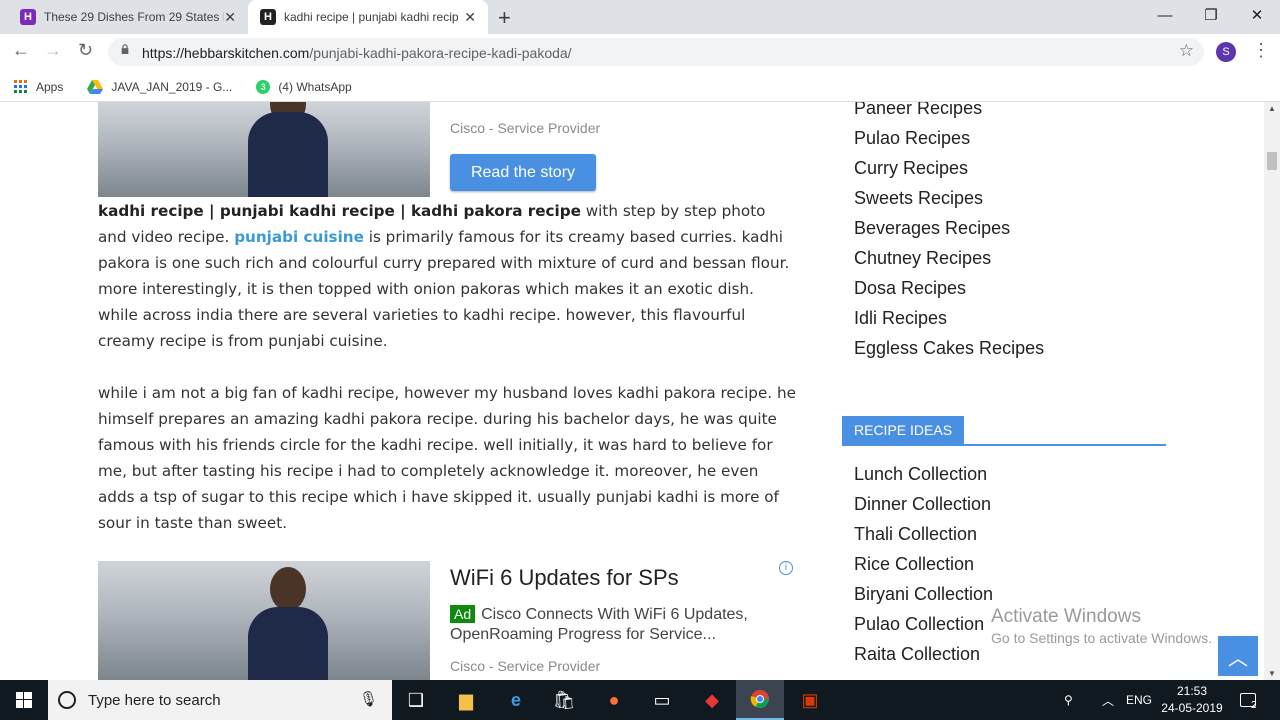  What do you see at coordinates (918, 198) in the screenshot?
I see `sidebar-recipe-link: Sweets Recipes` at bounding box center [918, 198].